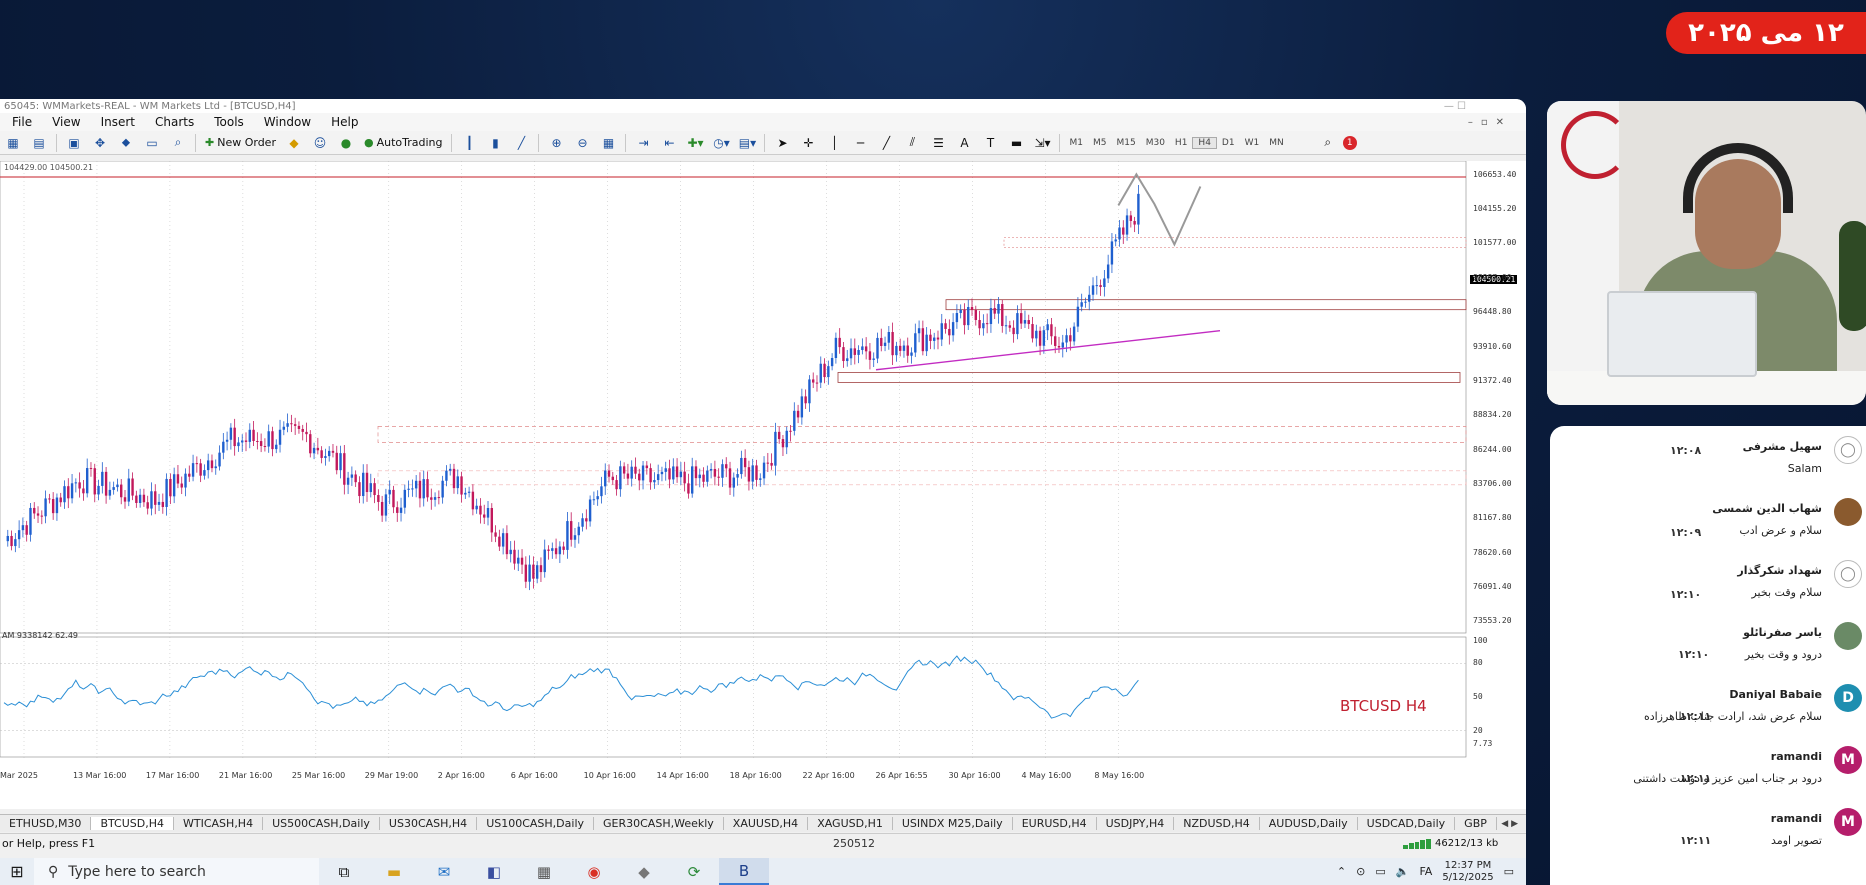  I want to click on text-tool-icon: A, so click(964, 143).